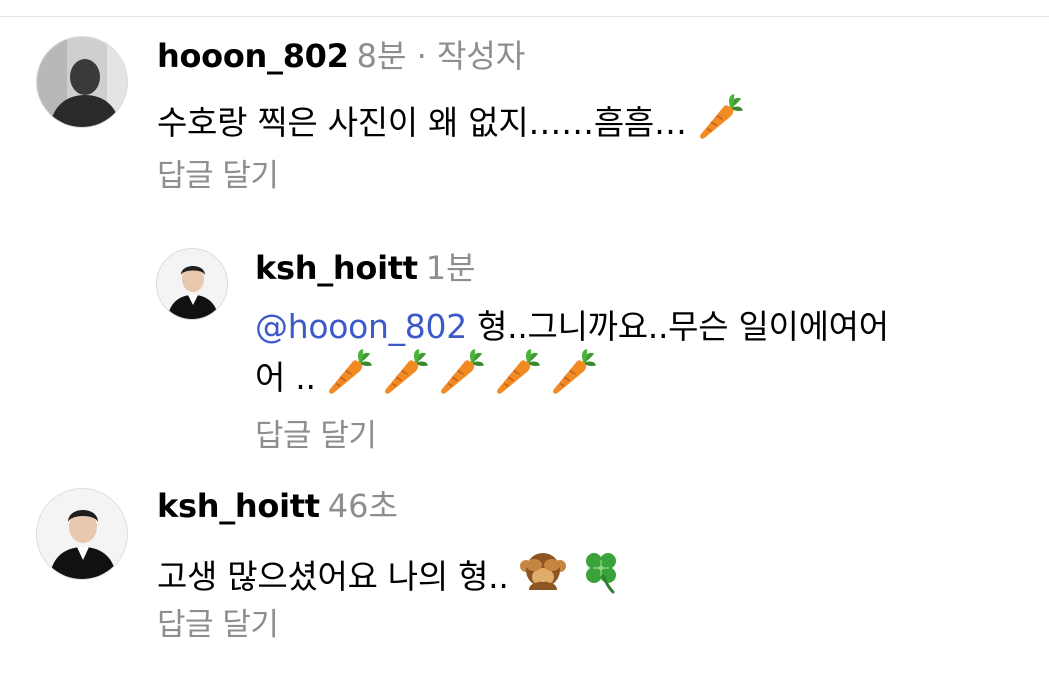  I want to click on comment-text-line2: 어 .., so click(285, 377).